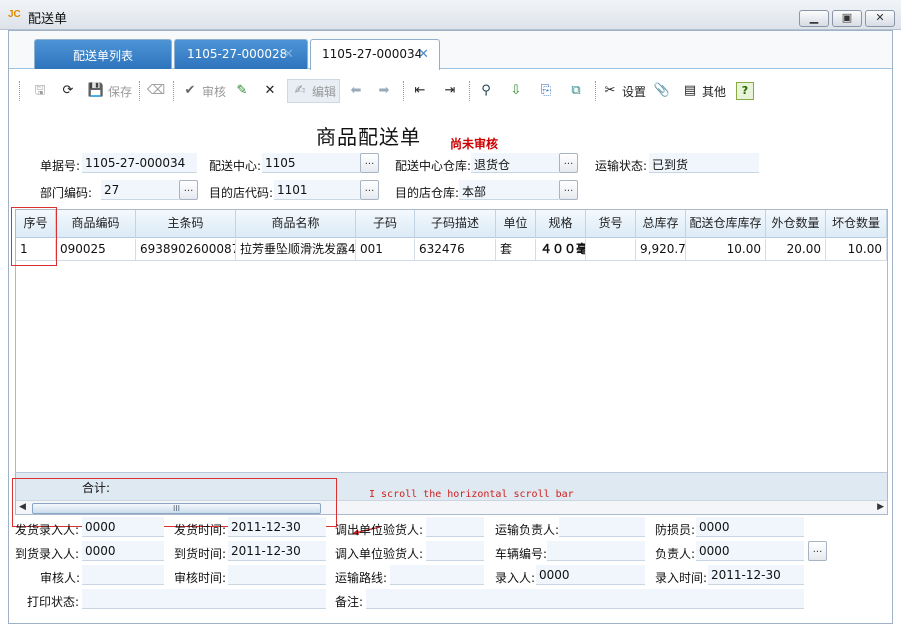  I want to click on table-cell: 6938902600087, so click(186, 250).